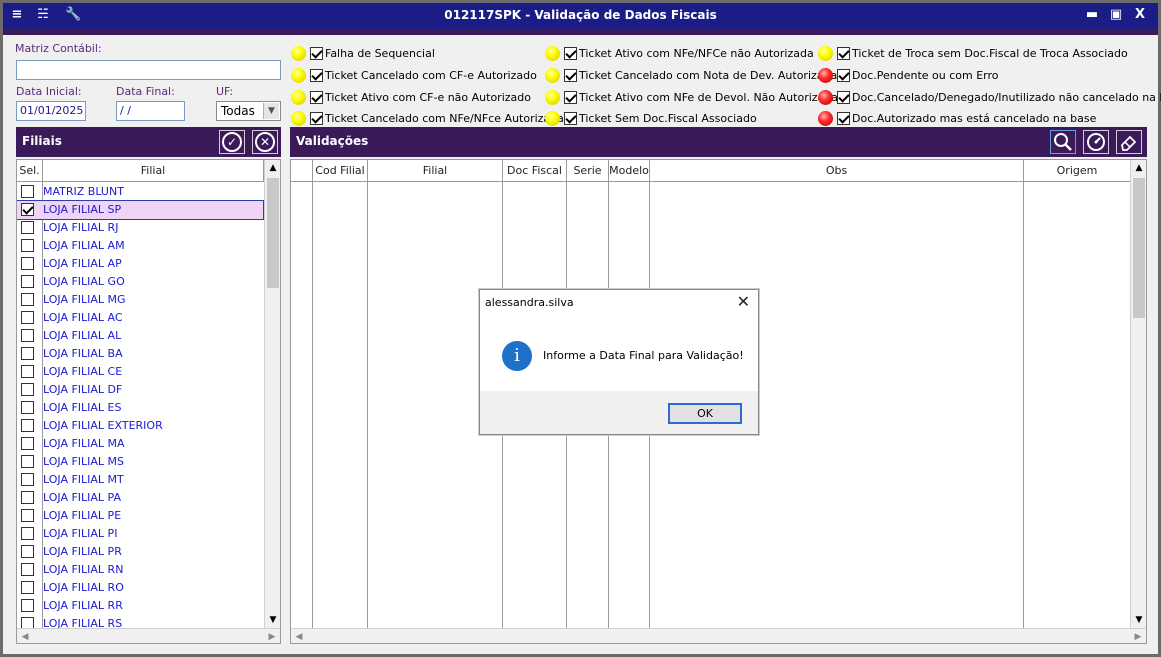 This screenshot has width=1161, height=657. I want to click on col-serie: Serie, so click(588, 171).